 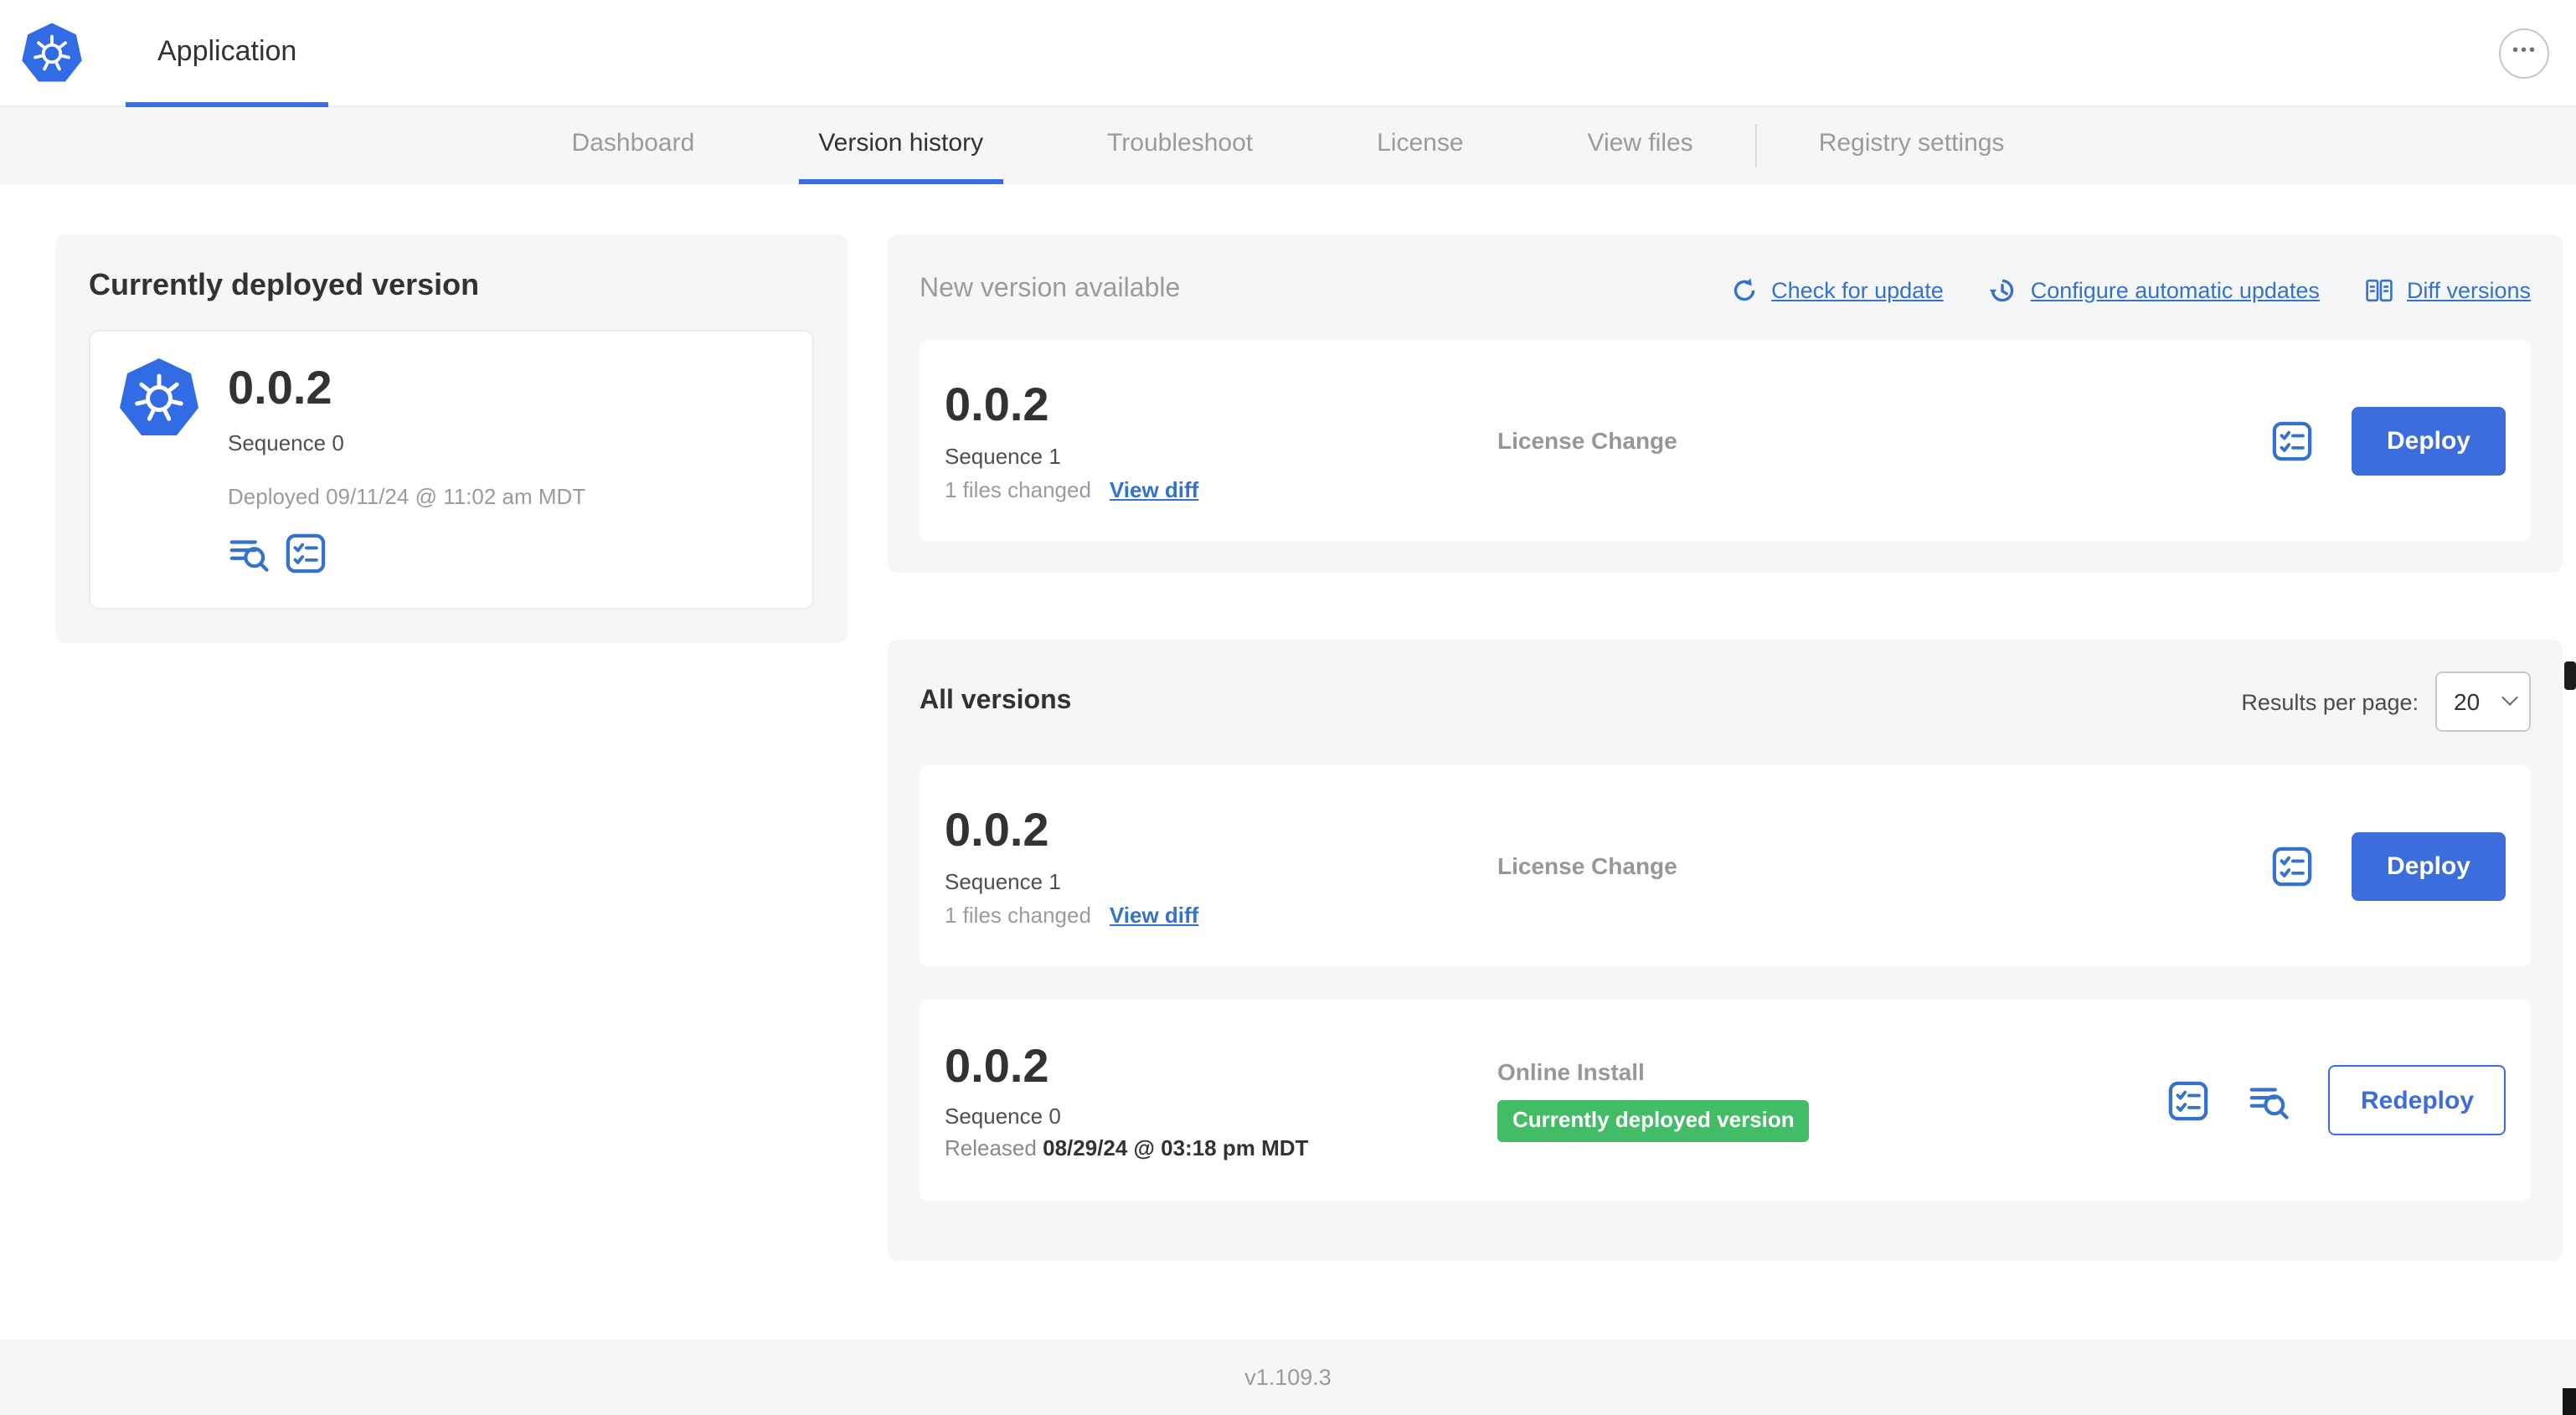 What do you see at coordinates (1571, 1072) in the screenshot?
I see `version-source: Online Install` at bounding box center [1571, 1072].